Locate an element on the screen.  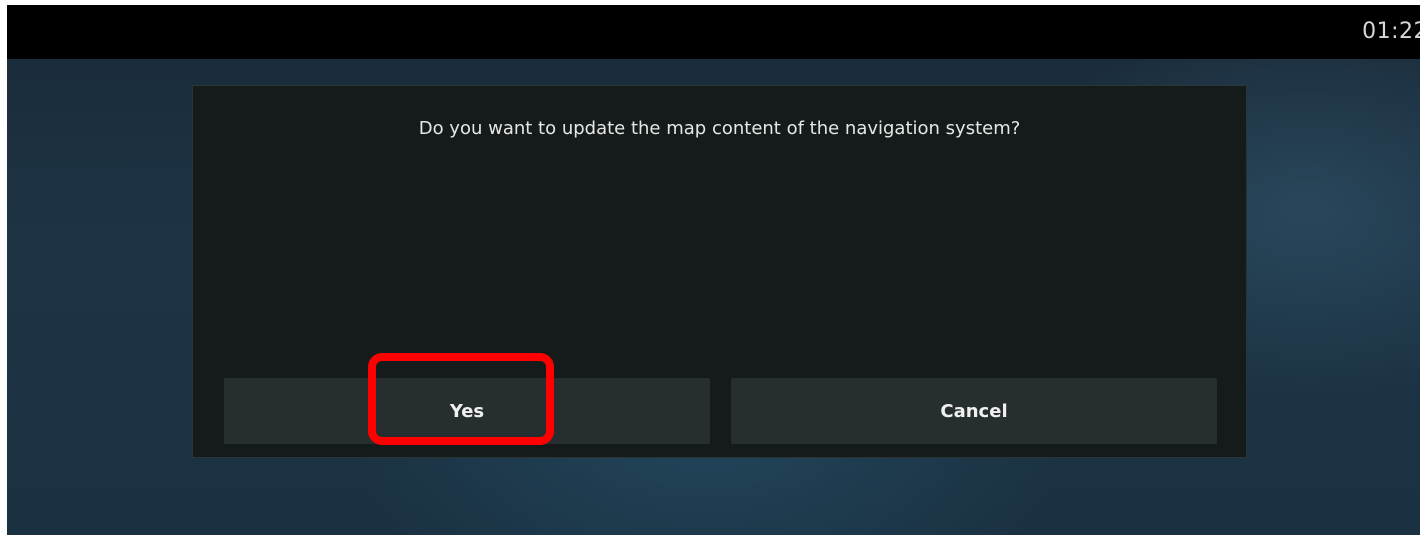
status-bar: 01:22 is located at coordinates (713, 32).